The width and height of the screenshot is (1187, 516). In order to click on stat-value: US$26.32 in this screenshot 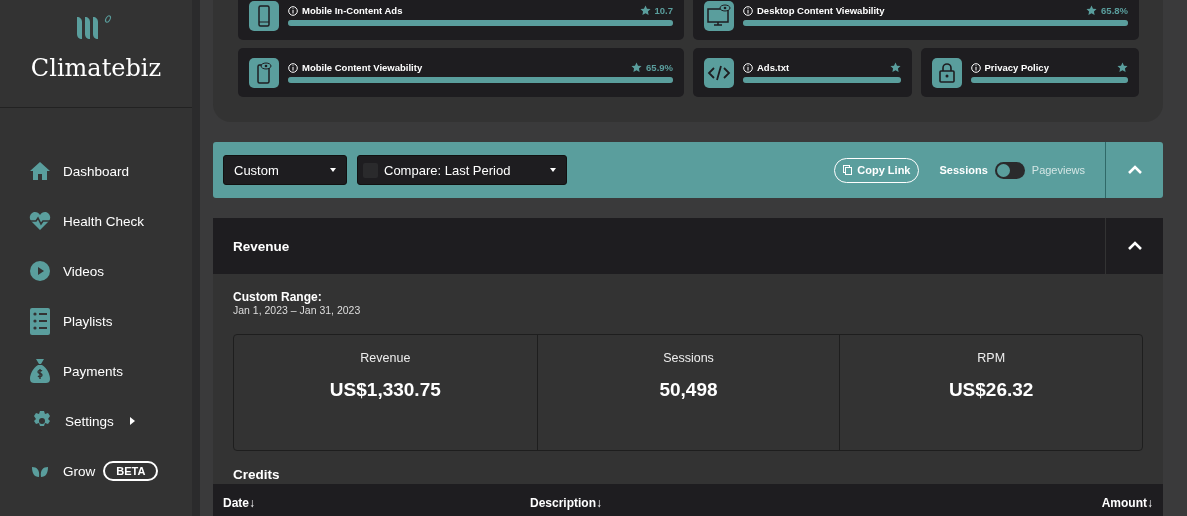, I will do `click(991, 390)`.